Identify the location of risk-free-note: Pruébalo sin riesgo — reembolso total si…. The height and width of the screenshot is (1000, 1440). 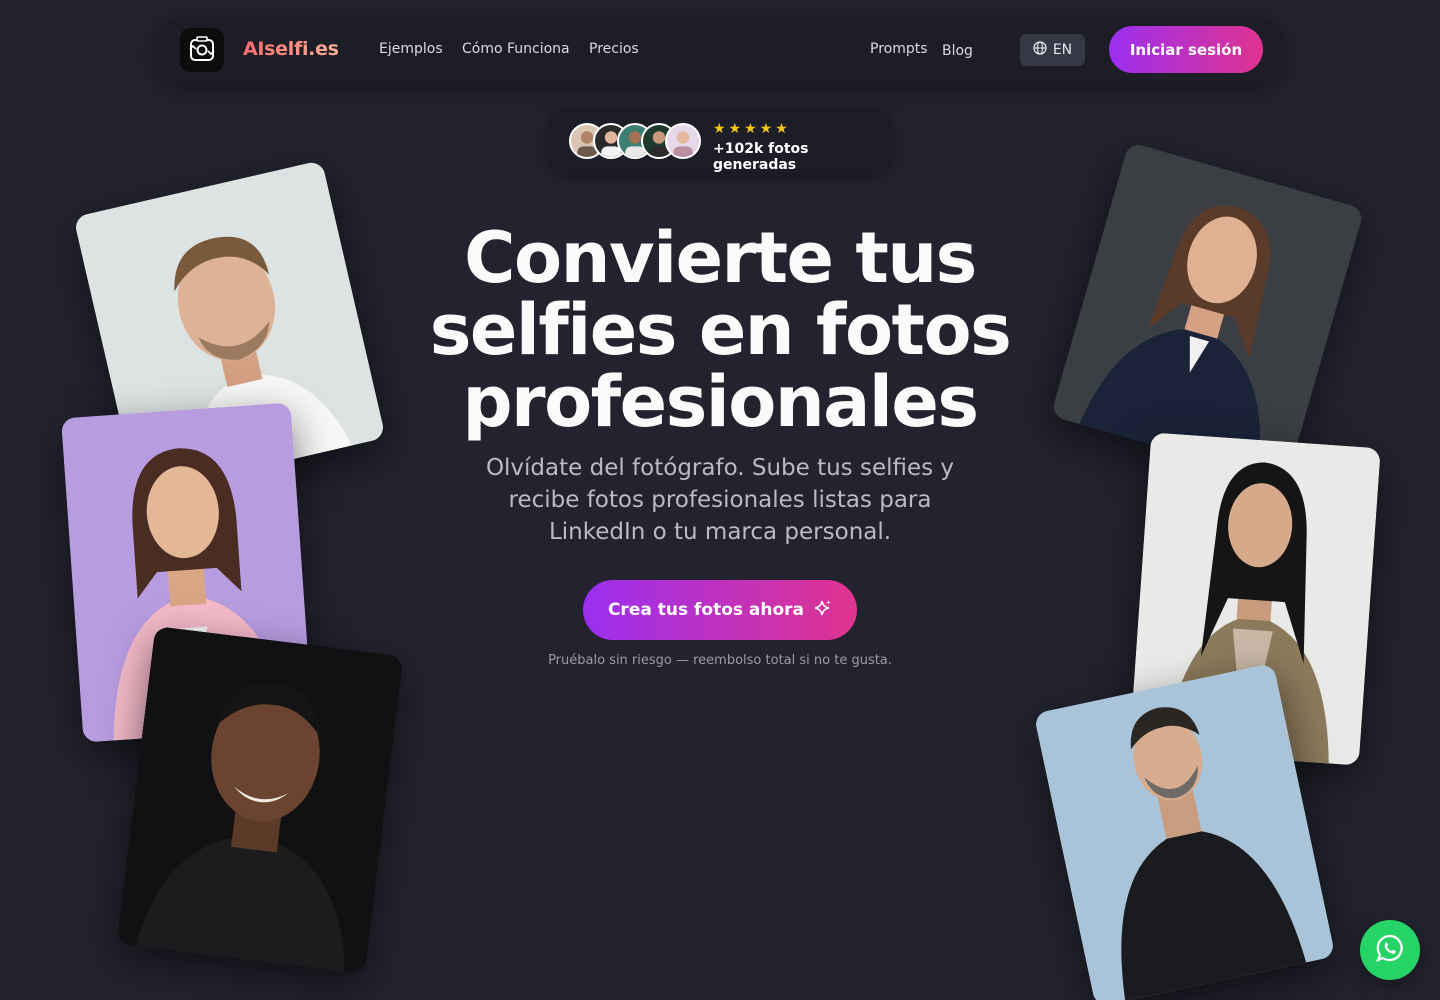
(720, 660).